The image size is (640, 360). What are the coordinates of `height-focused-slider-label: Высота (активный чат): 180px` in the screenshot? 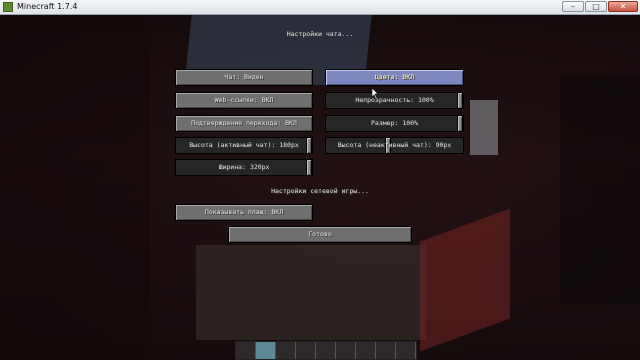 It's located at (244, 145).